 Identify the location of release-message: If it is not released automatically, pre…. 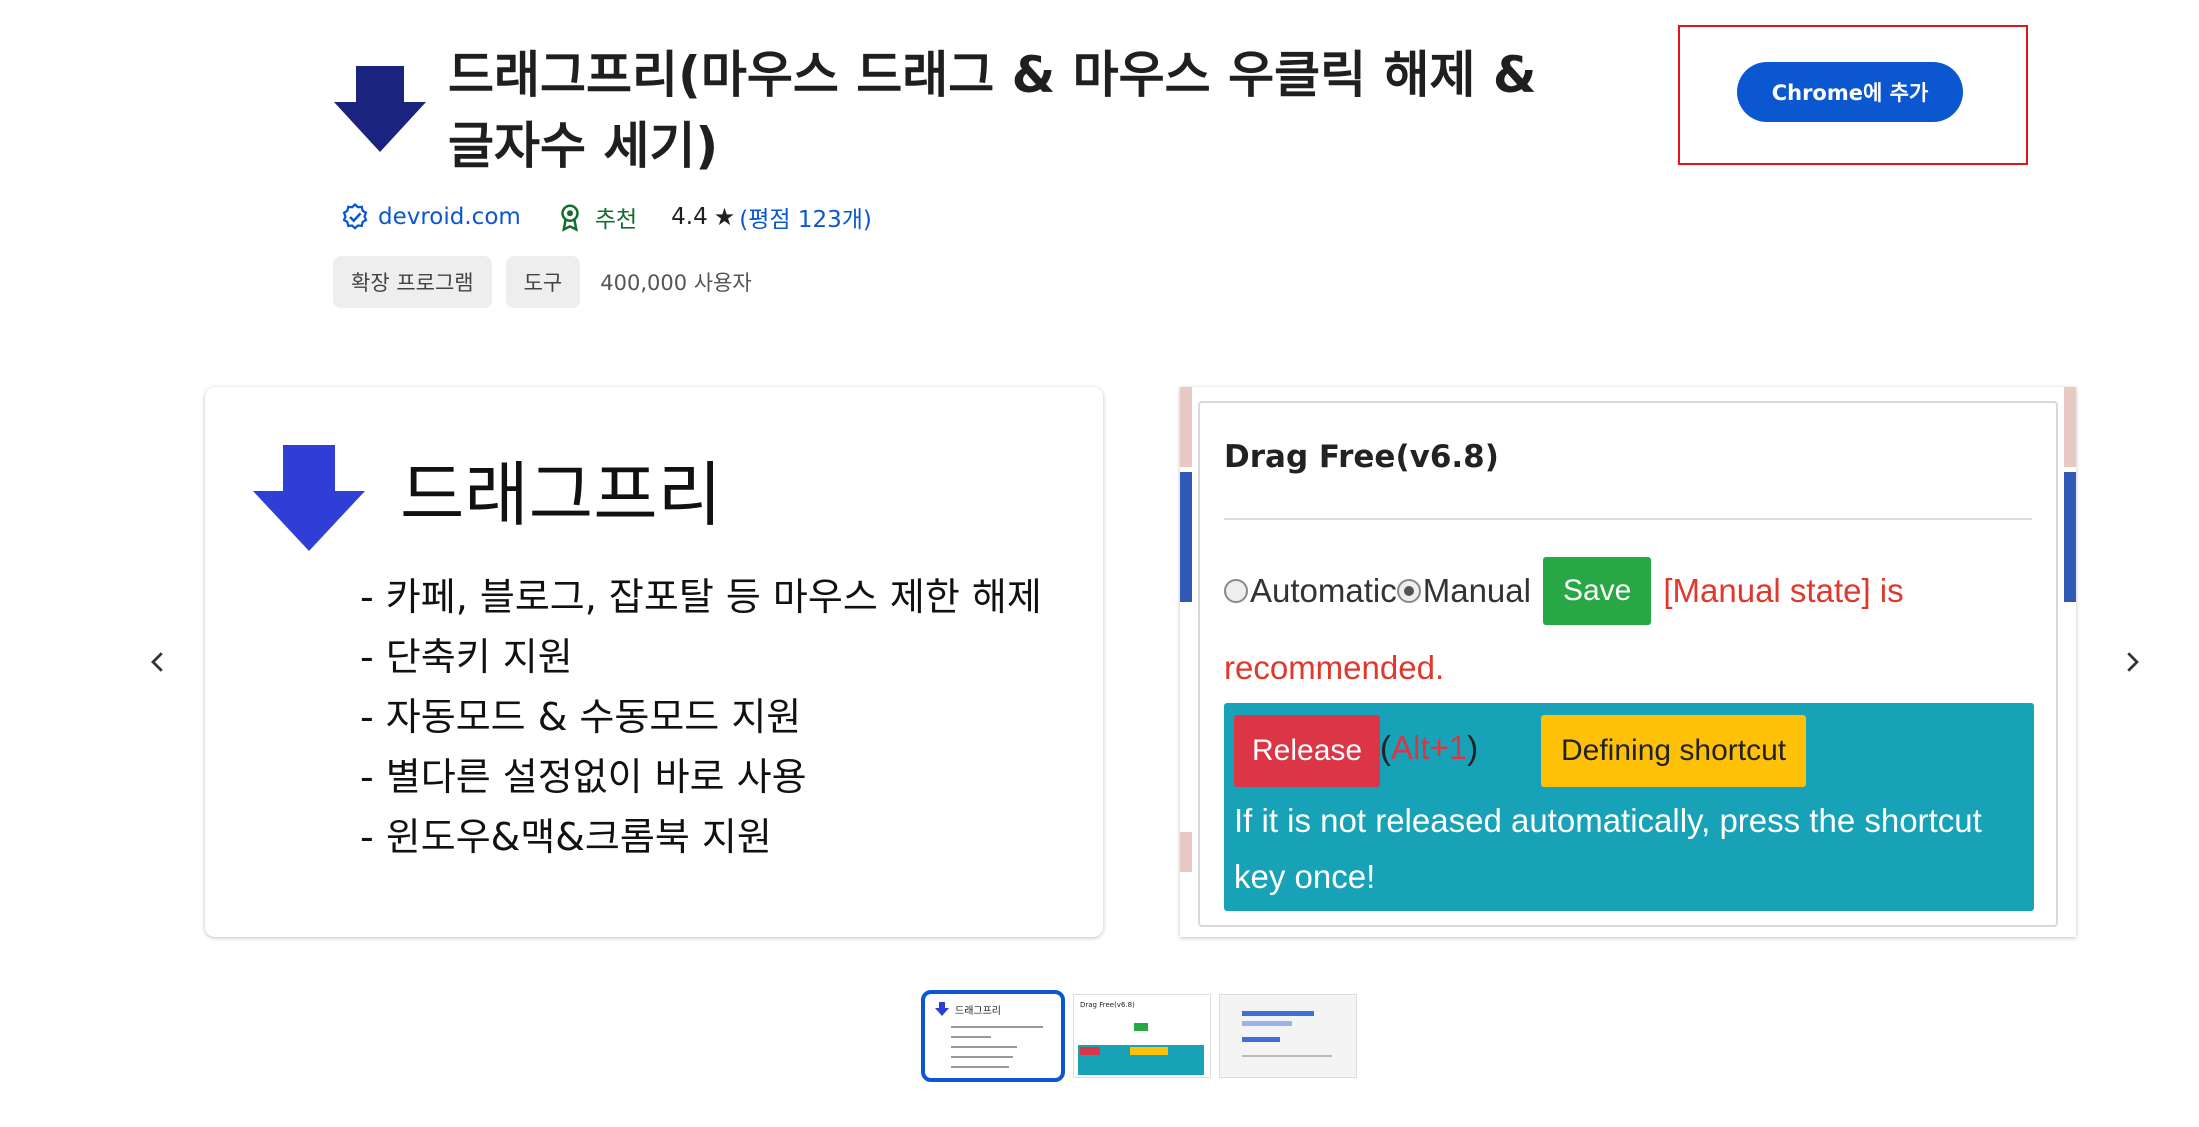
(1608, 848).